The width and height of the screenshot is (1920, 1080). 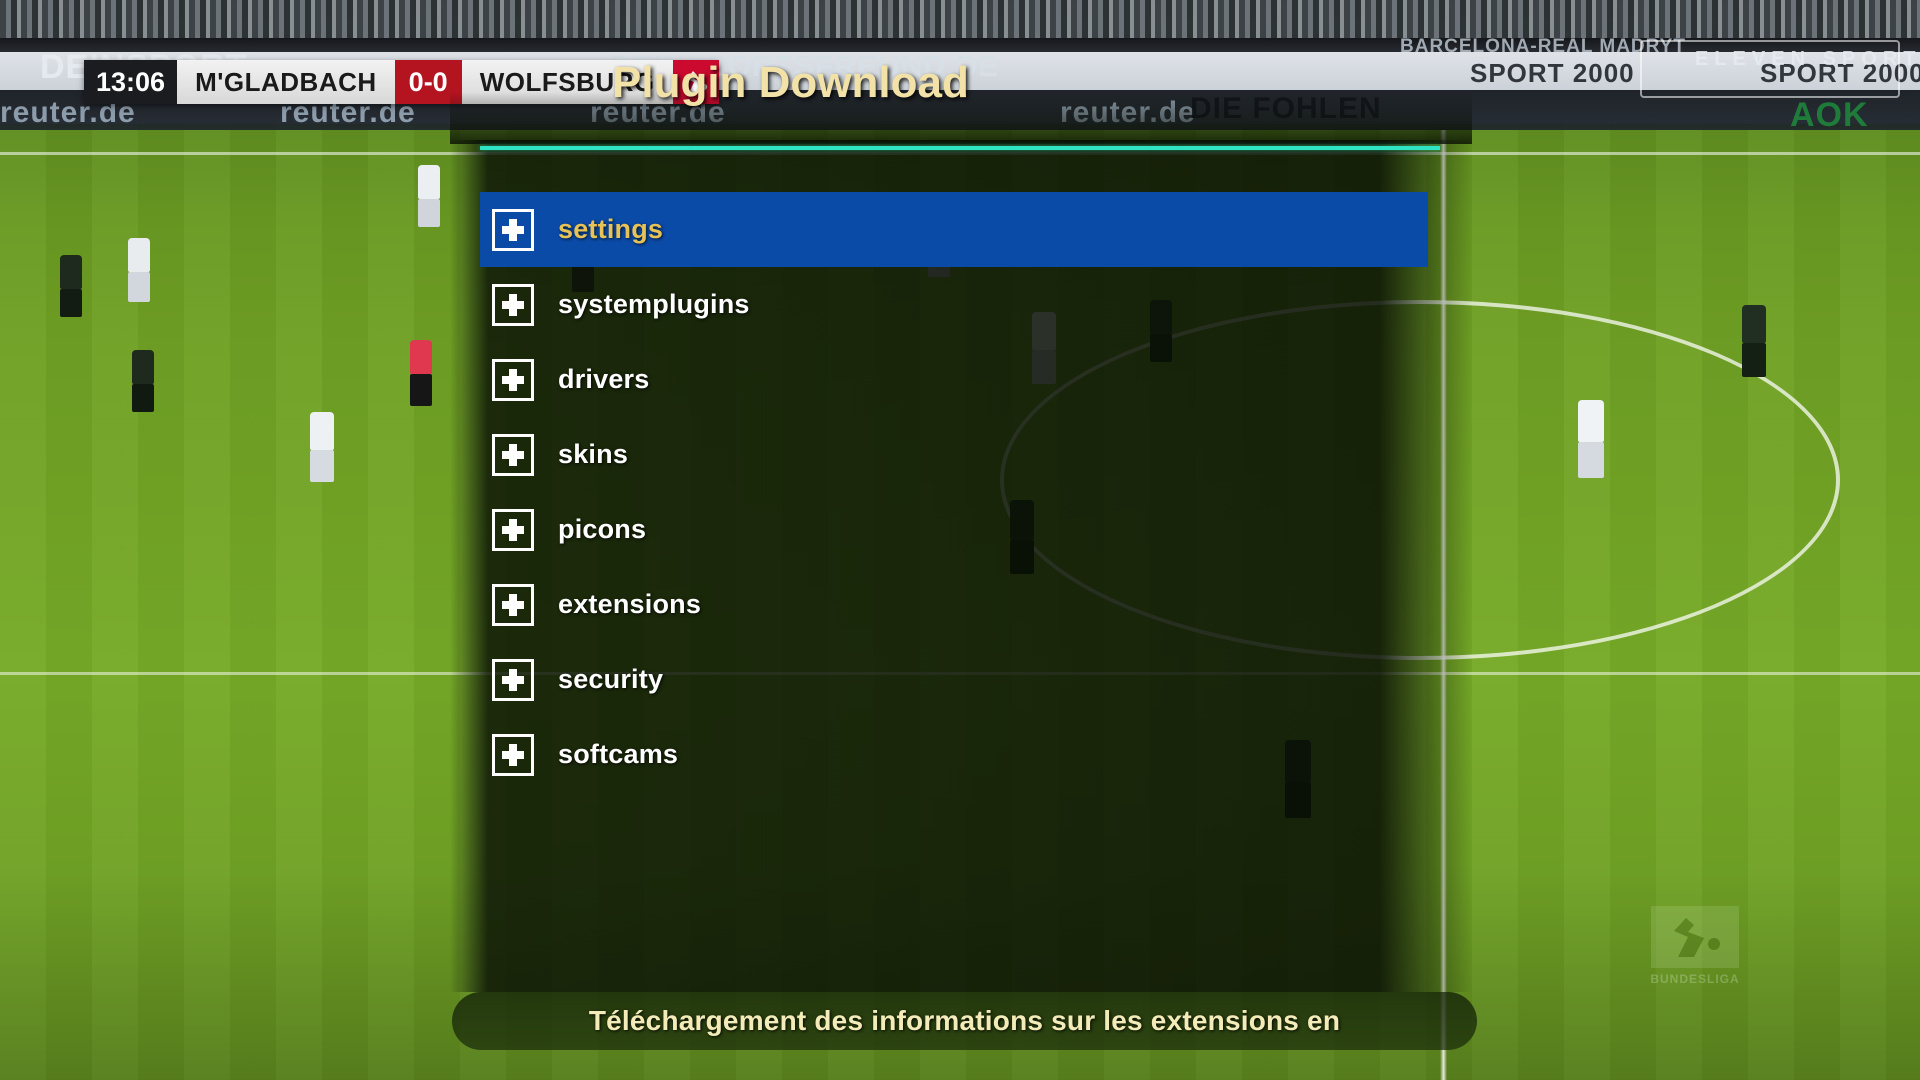 I want to click on plugin-category-label: security, so click(x=611, y=679).